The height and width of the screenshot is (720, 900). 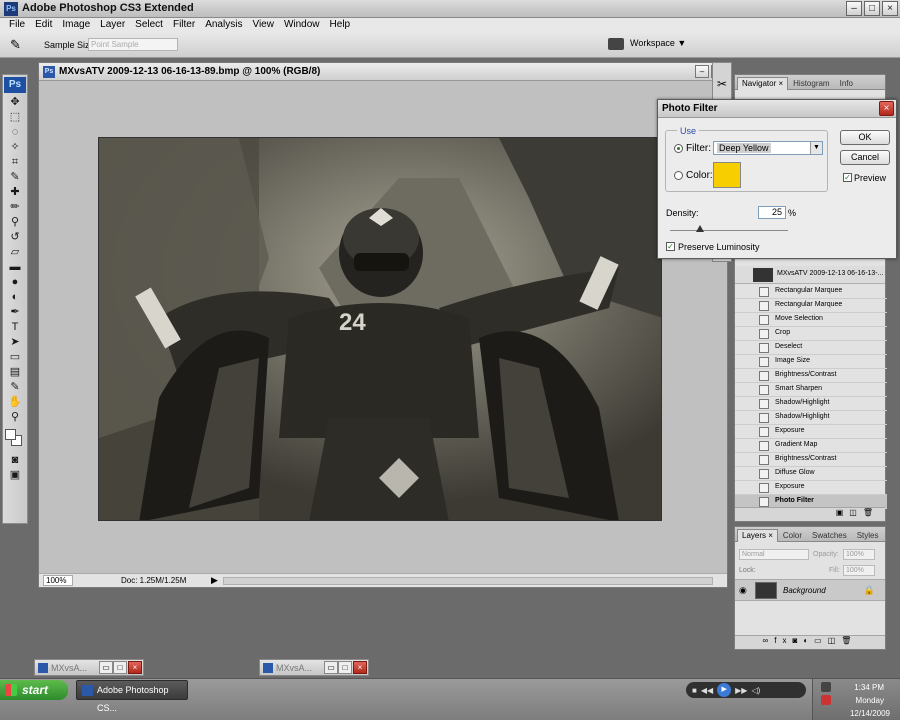 What do you see at coordinates (783, 640) in the screenshot?
I see `fx-icon: fx` at bounding box center [783, 640].